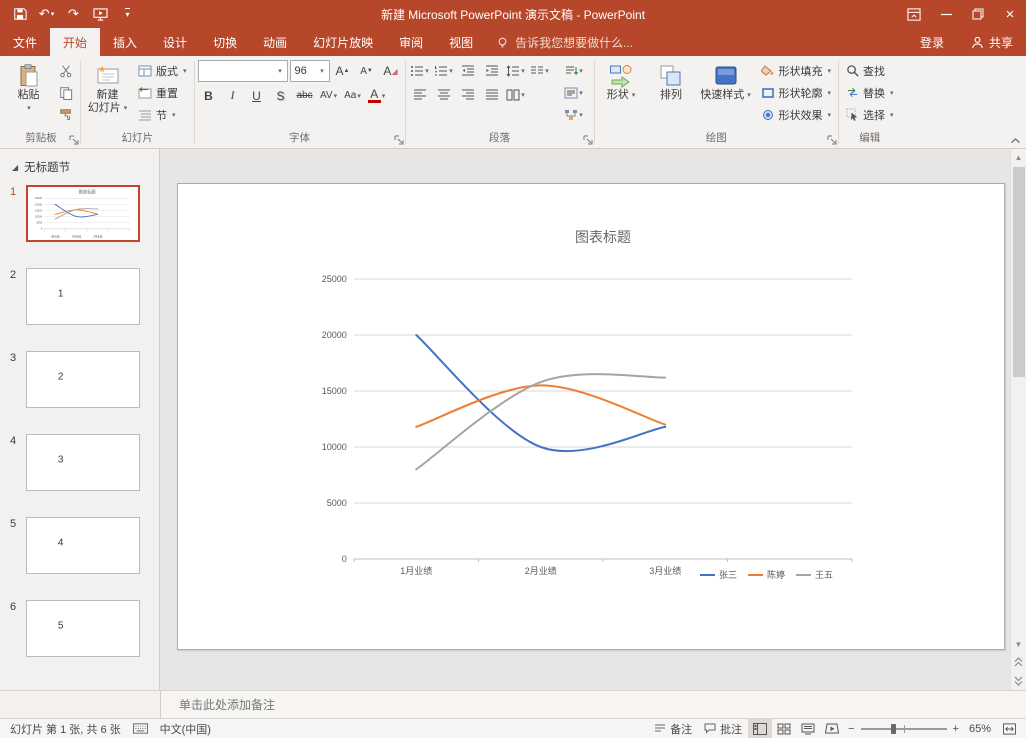  Describe the element at coordinates (870, 114) in the screenshot. I see `select-button: 选择 ▾` at that location.